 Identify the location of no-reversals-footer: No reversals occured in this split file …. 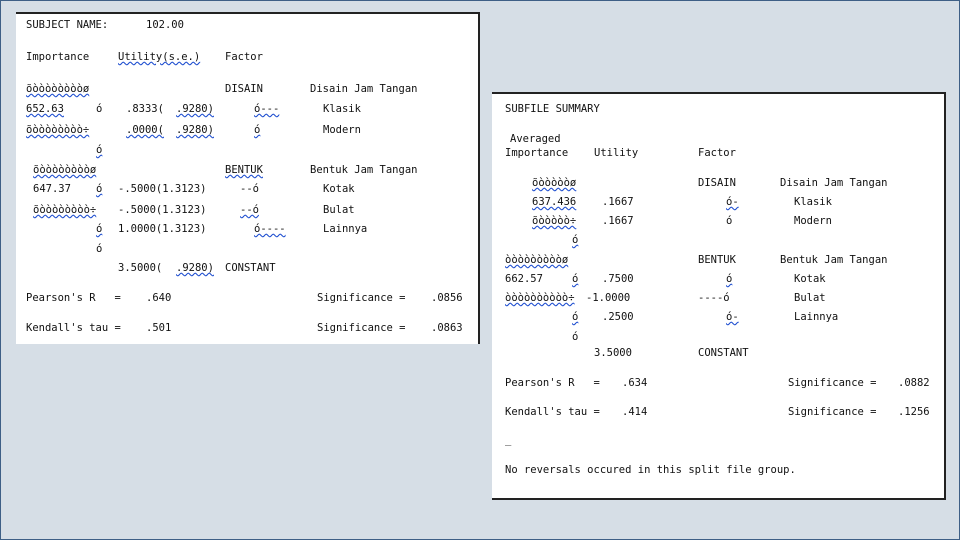
(650, 470).